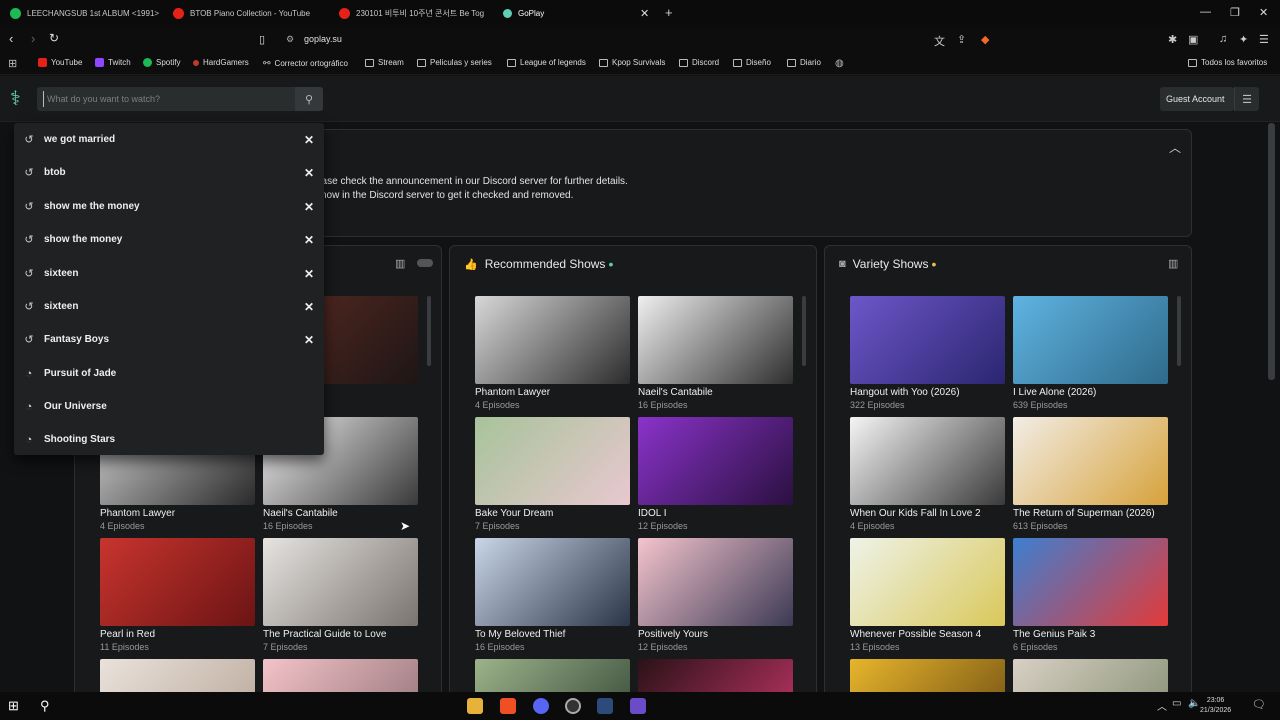 Image resolution: width=1280 pixels, height=720 pixels. I want to click on show-title: To My Beloved Thief, so click(552, 634).